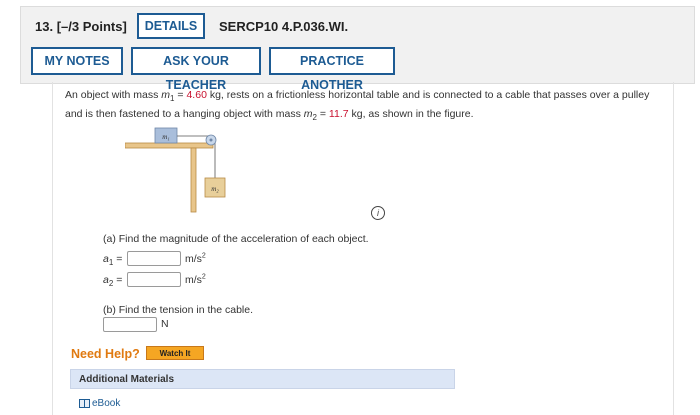  Describe the element at coordinates (262, 379) in the screenshot. I see `additional-materials-header: Additional Materials` at that location.